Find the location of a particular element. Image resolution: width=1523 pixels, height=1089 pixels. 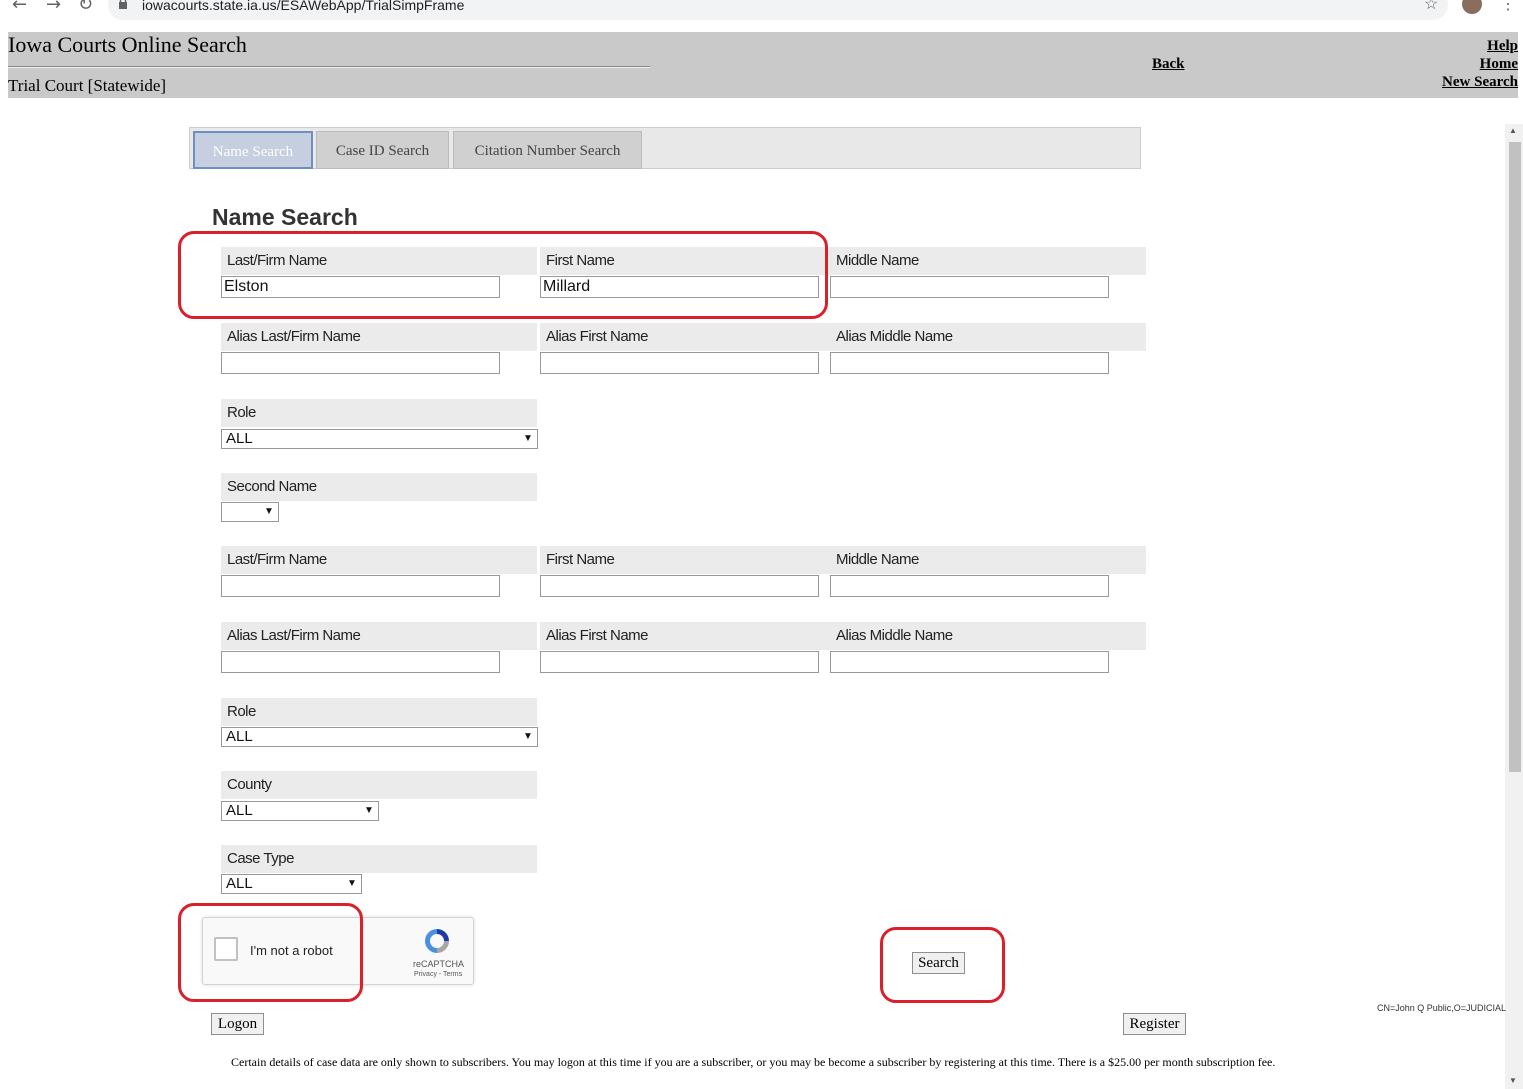

annotation-highlight-name-fields is located at coordinates (503, 275).